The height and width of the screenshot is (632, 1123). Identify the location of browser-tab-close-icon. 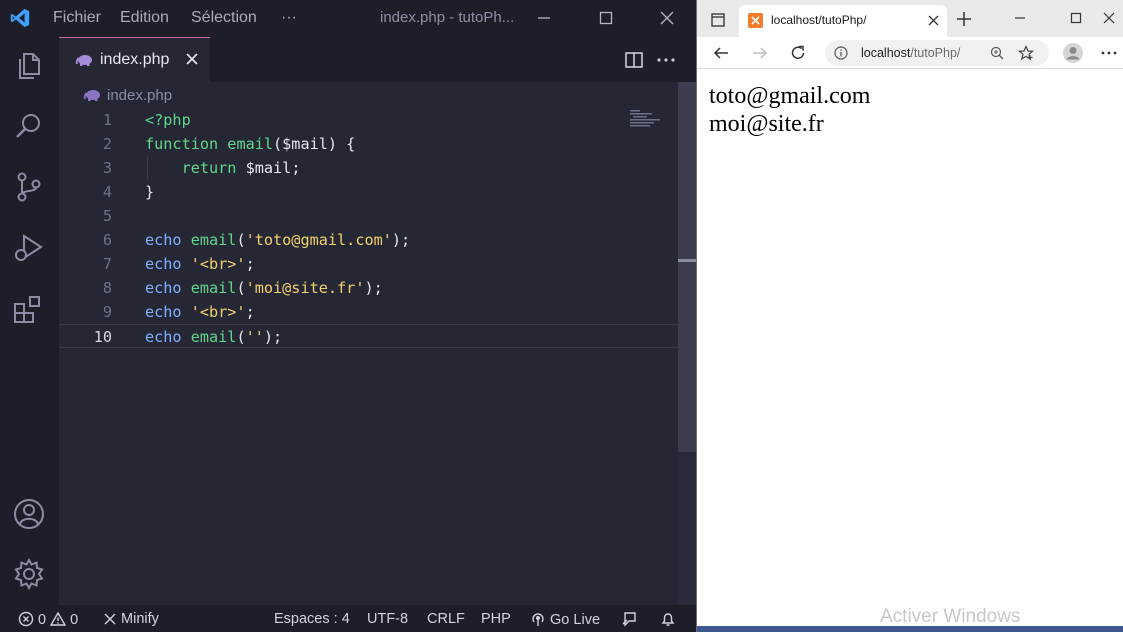
(933, 20).